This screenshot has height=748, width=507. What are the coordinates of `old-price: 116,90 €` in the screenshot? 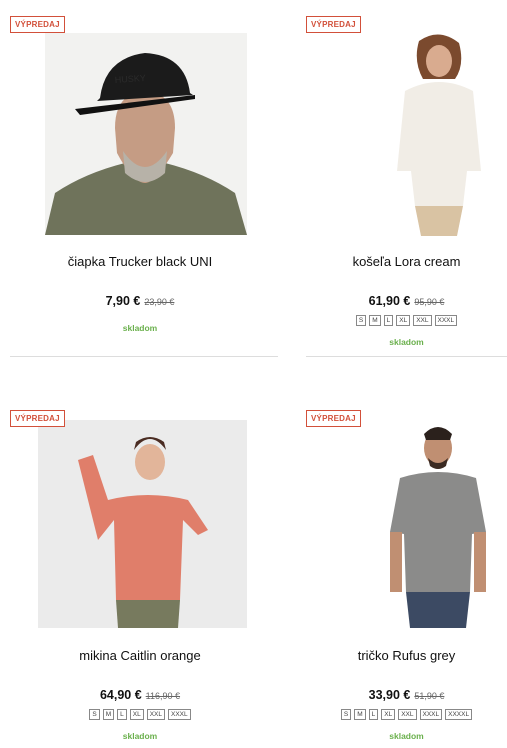 It's located at (163, 696).